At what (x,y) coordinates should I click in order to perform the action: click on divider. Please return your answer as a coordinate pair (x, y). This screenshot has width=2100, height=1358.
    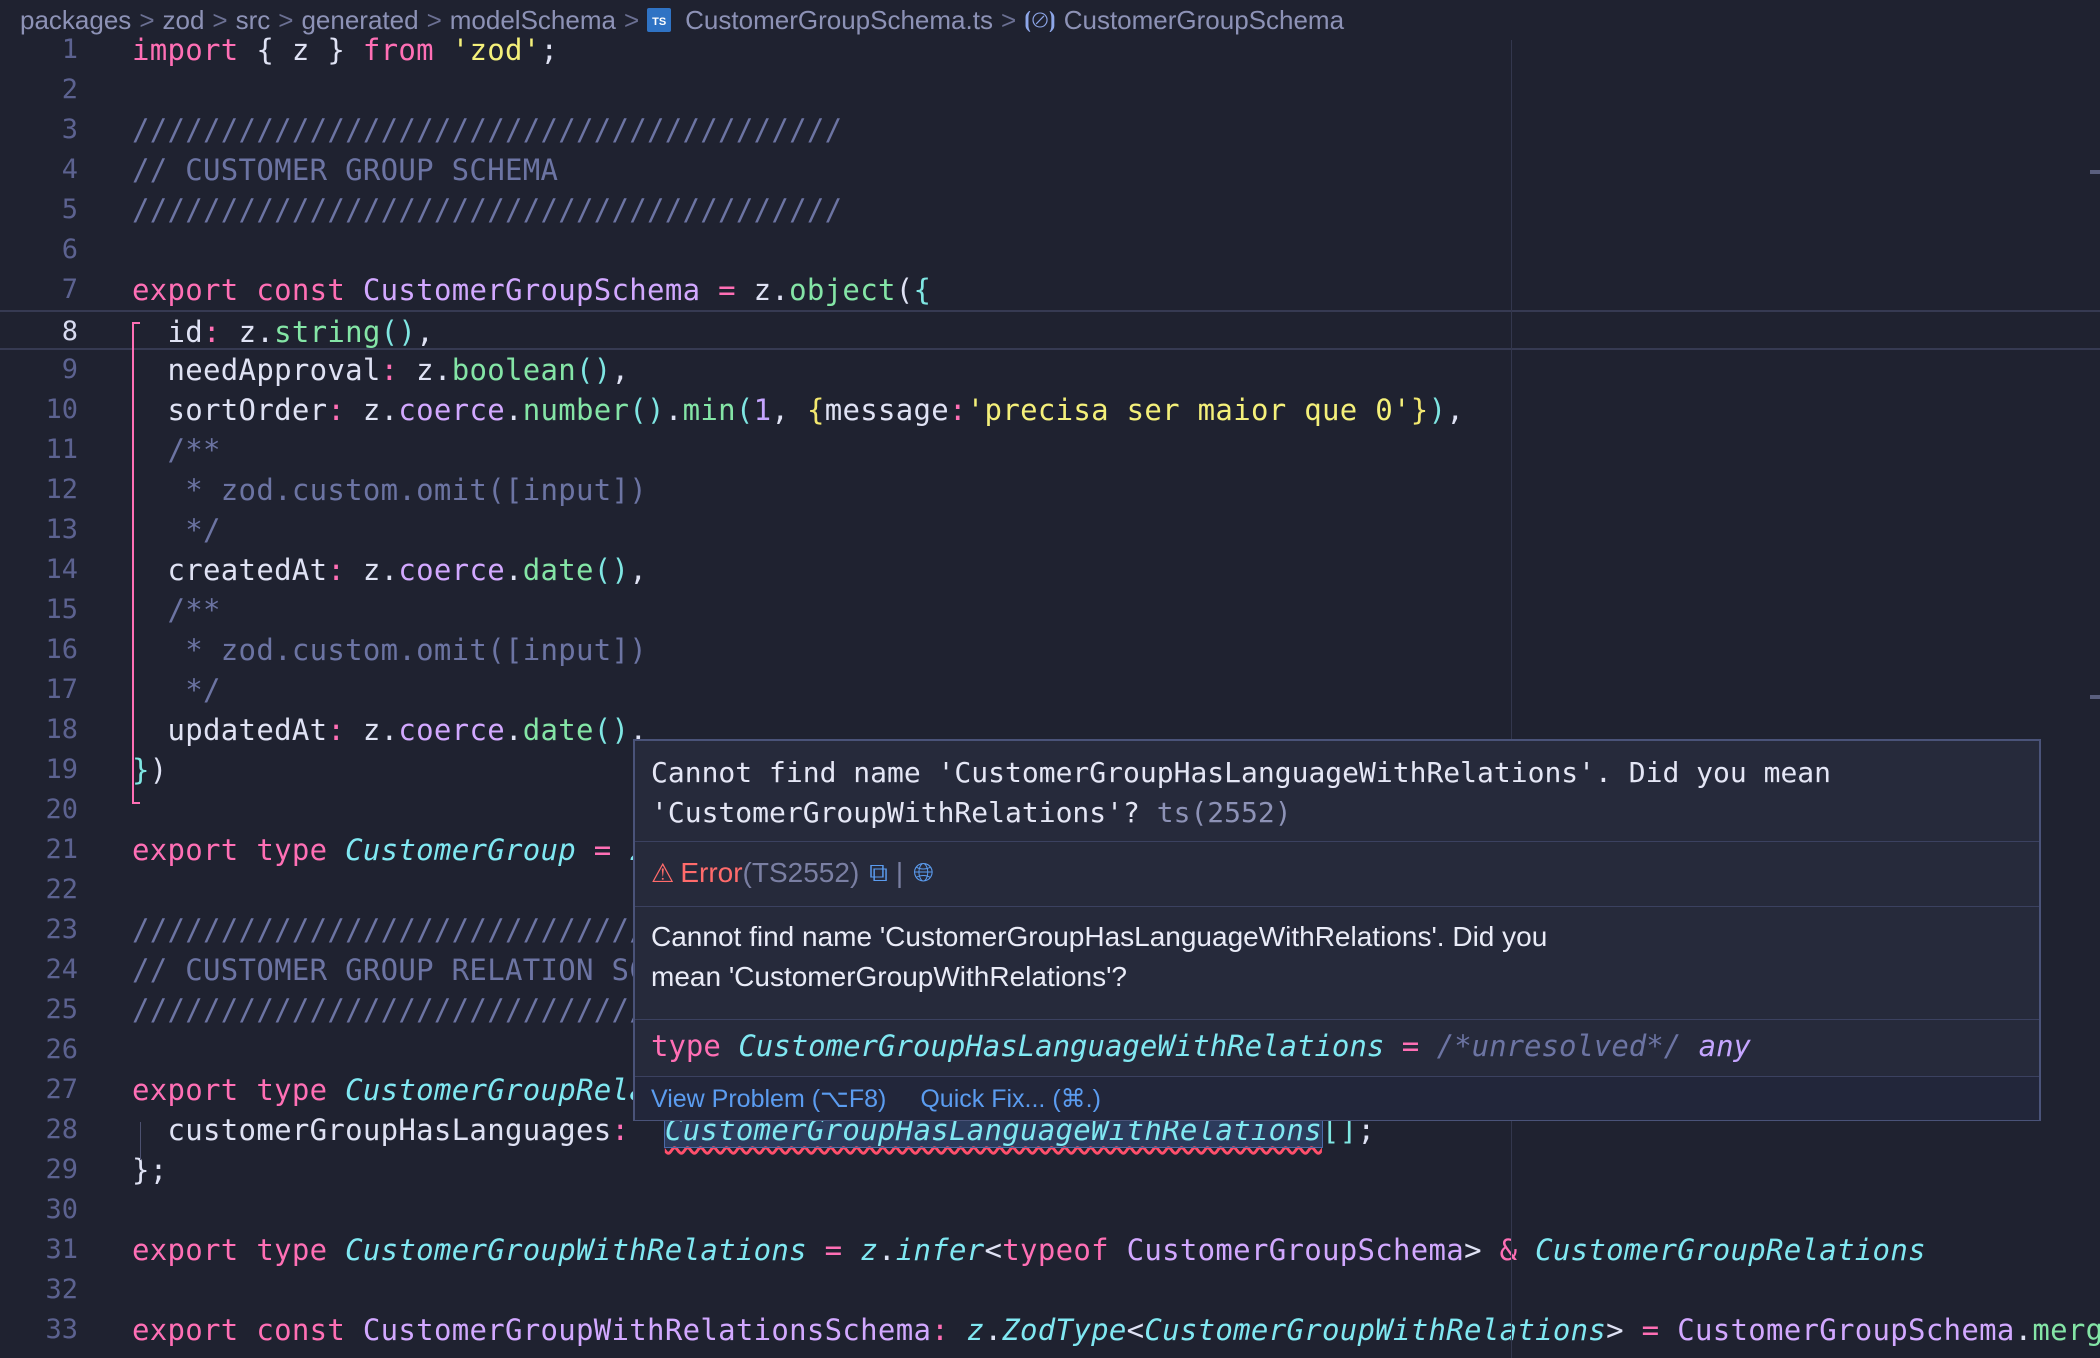
    Looking at the image, I should click on (1337, 1019).